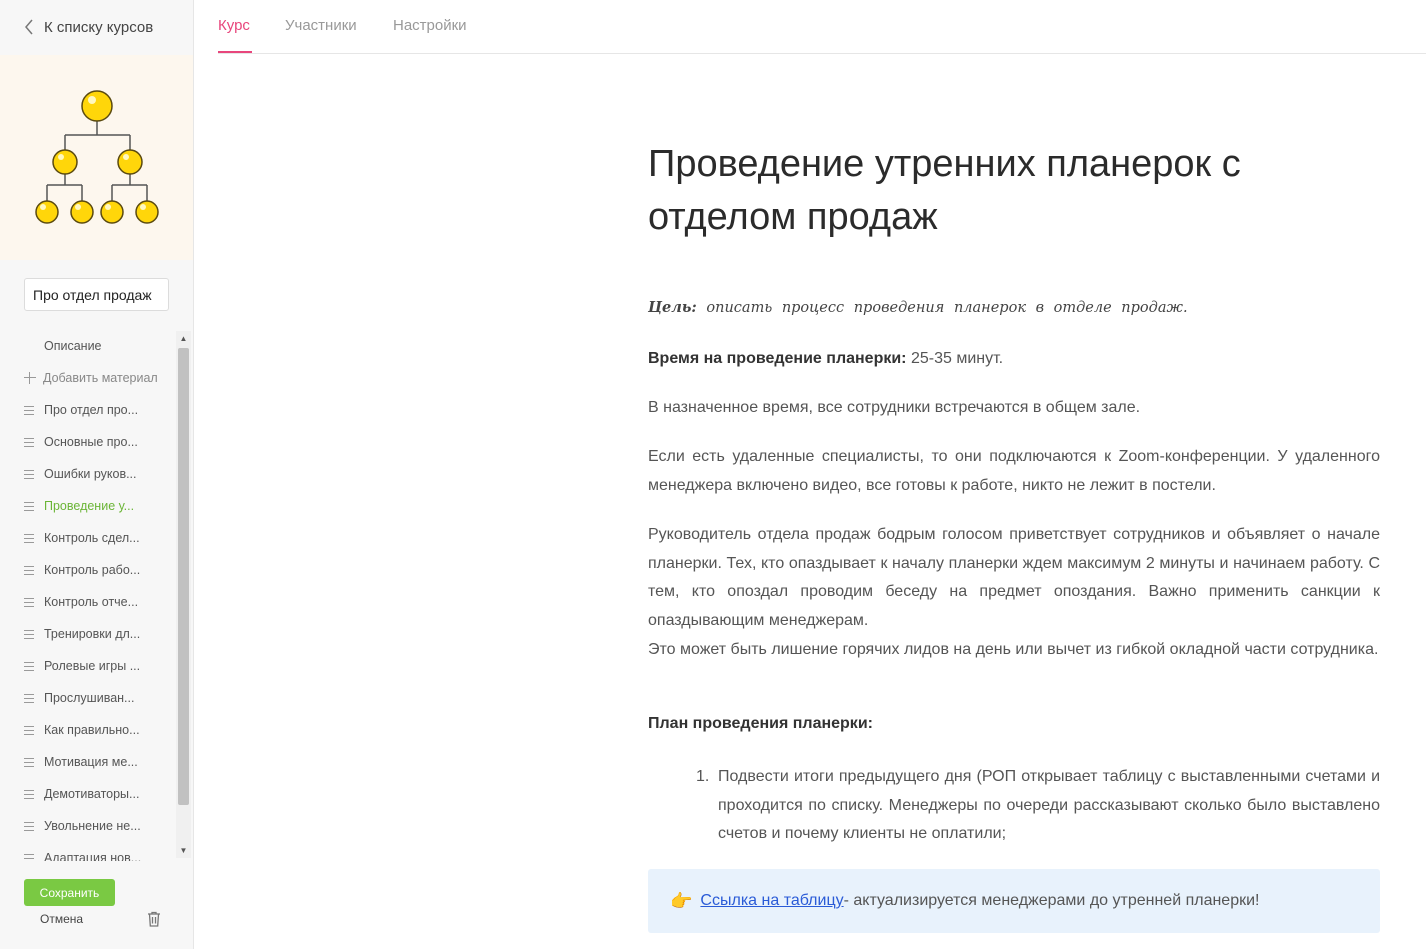 This screenshot has width=1426, height=949. I want to click on back-to-courses-link: К списку курсов, so click(88, 27).